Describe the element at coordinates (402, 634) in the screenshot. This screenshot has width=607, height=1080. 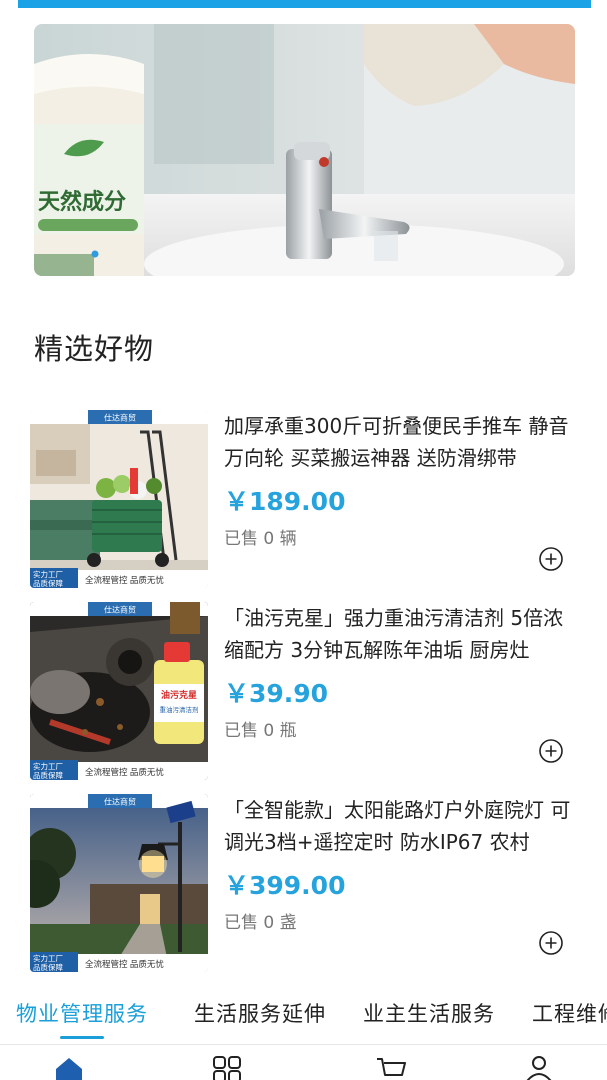
I see `product-title: 「油污克星」强力重油污清洁剂 5倍浓缩配方 3分钟瓦解陈年油垢 厨房灶` at that location.